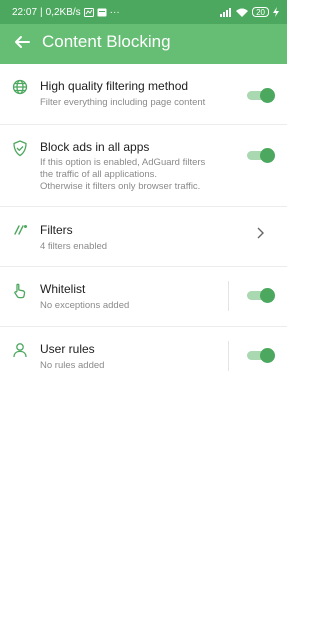  Describe the element at coordinates (22, 42) in the screenshot. I see `arrow-left-icon` at that location.